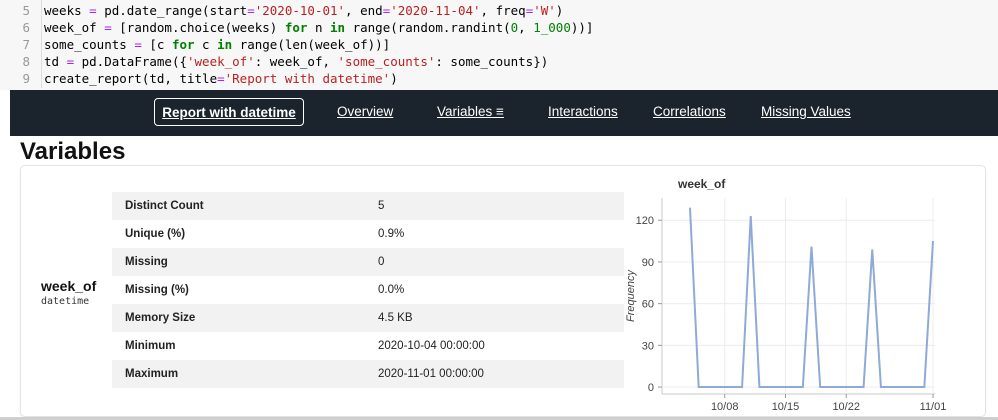 This screenshot has height=420, width=998. What do you see at coordinates (431, 374) in the screenshot?
I see `stat-value: 2020-11-01 00:00:00` at bounding box center [431, 374].